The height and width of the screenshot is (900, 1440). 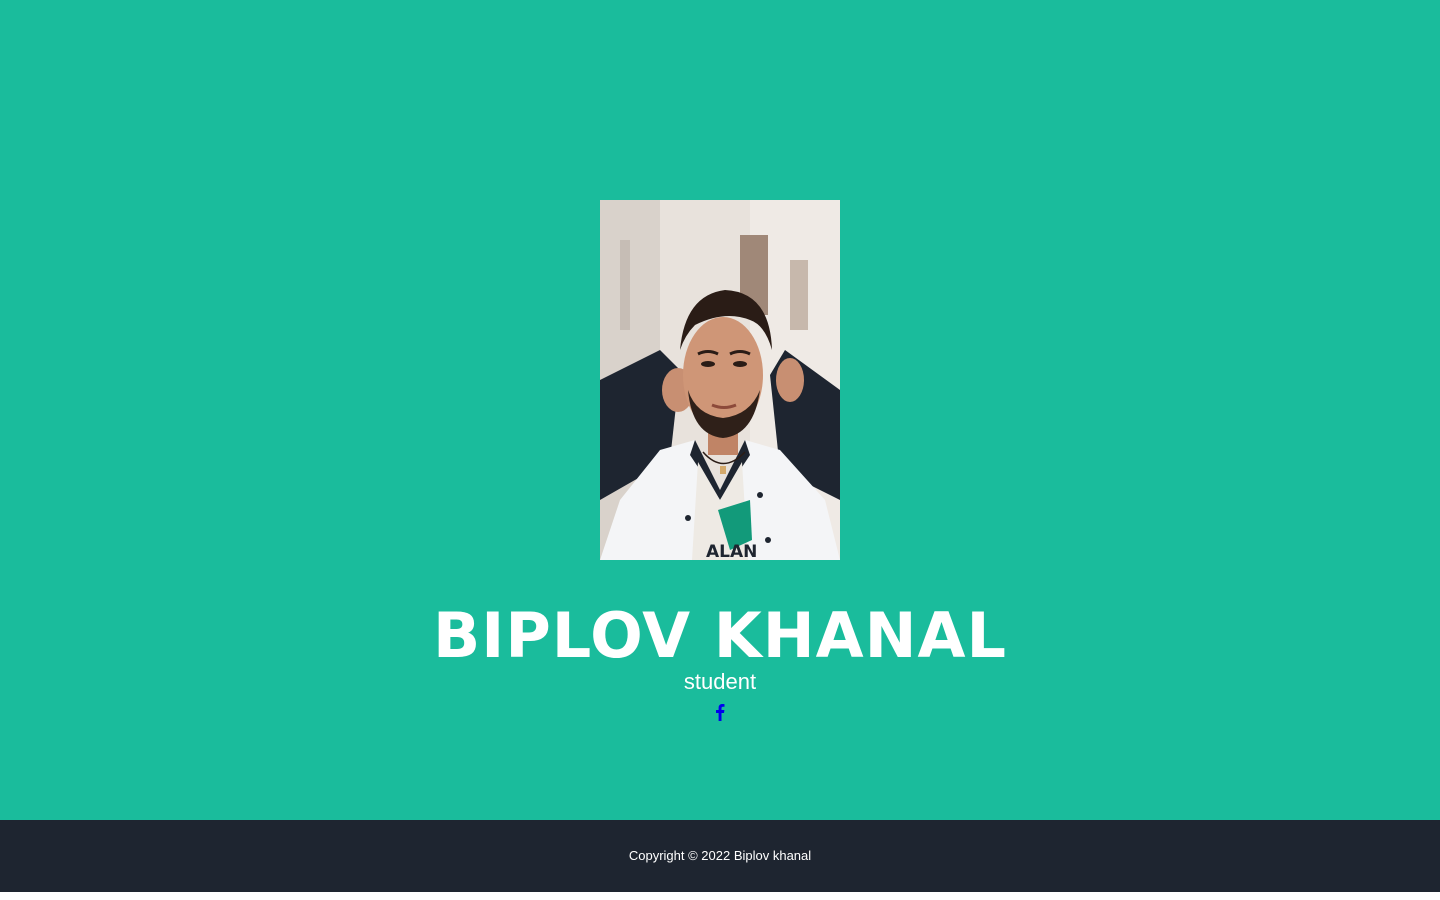 What do you see at coordinates (720, 681) in the screenshot?
I see `profile-role: student` at bounding box center [720, 681].